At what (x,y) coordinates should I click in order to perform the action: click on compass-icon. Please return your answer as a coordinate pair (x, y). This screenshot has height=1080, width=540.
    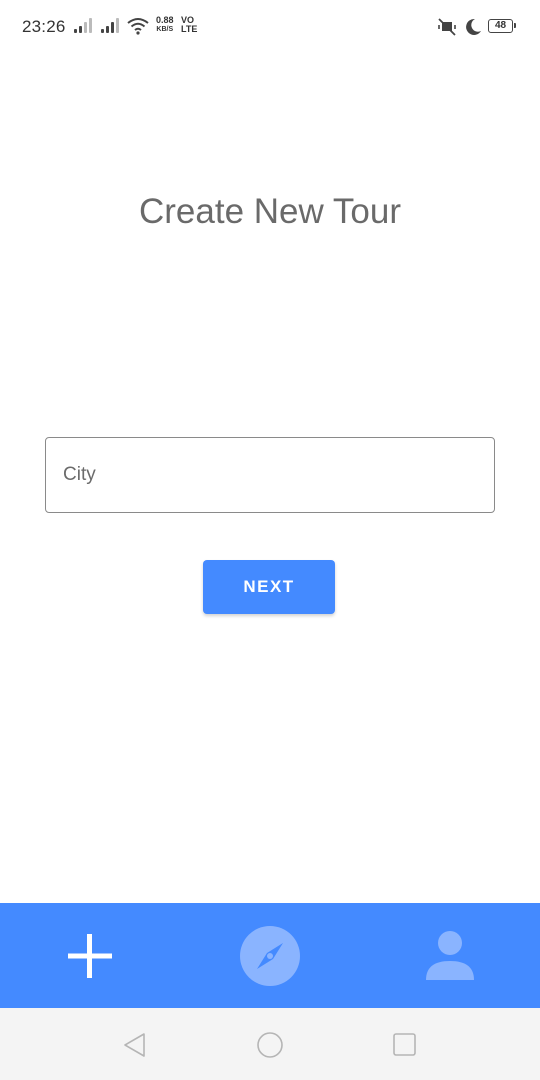
    Looking at the image, I should click on (270, 956).